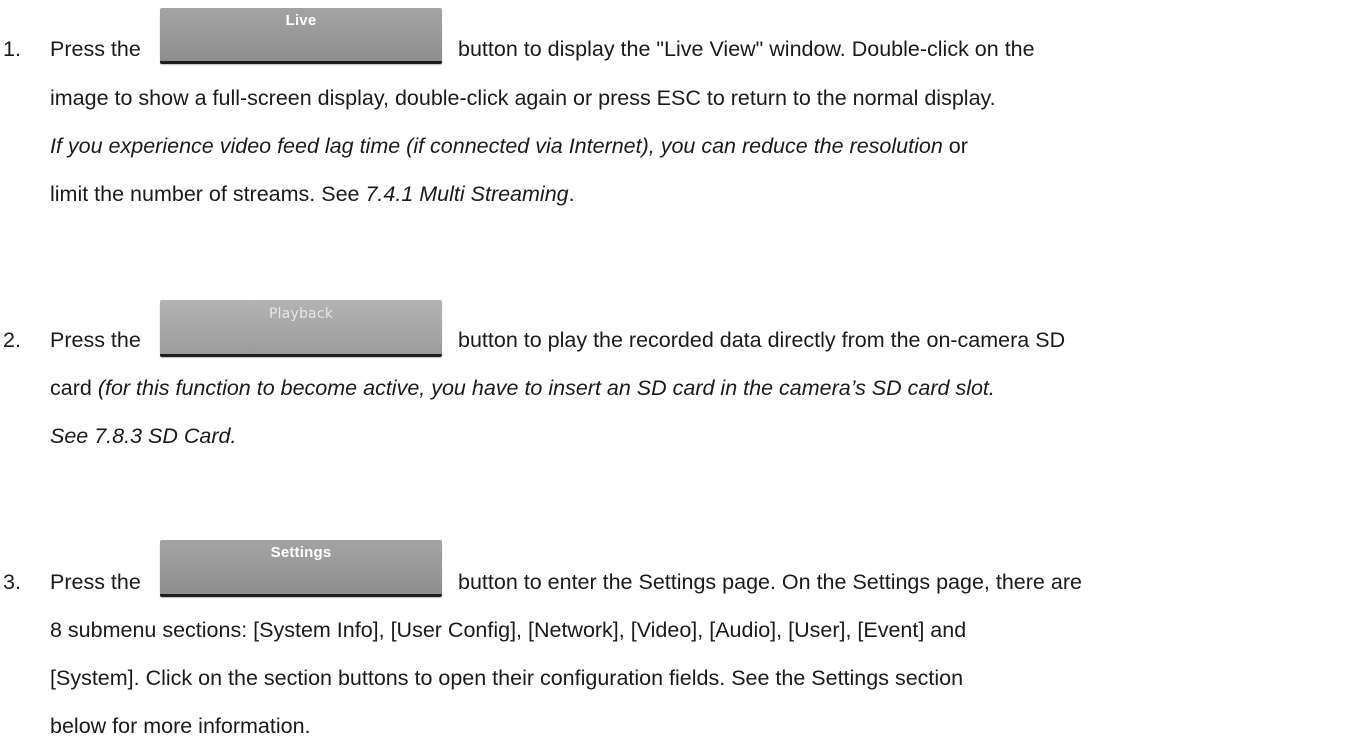 This screenshot has width=1351, height=754. What do you see at coordinates (180, 726) in the screenshot?
I see `item-line-4-text: below for more information.` at bounding box center [180, 726].